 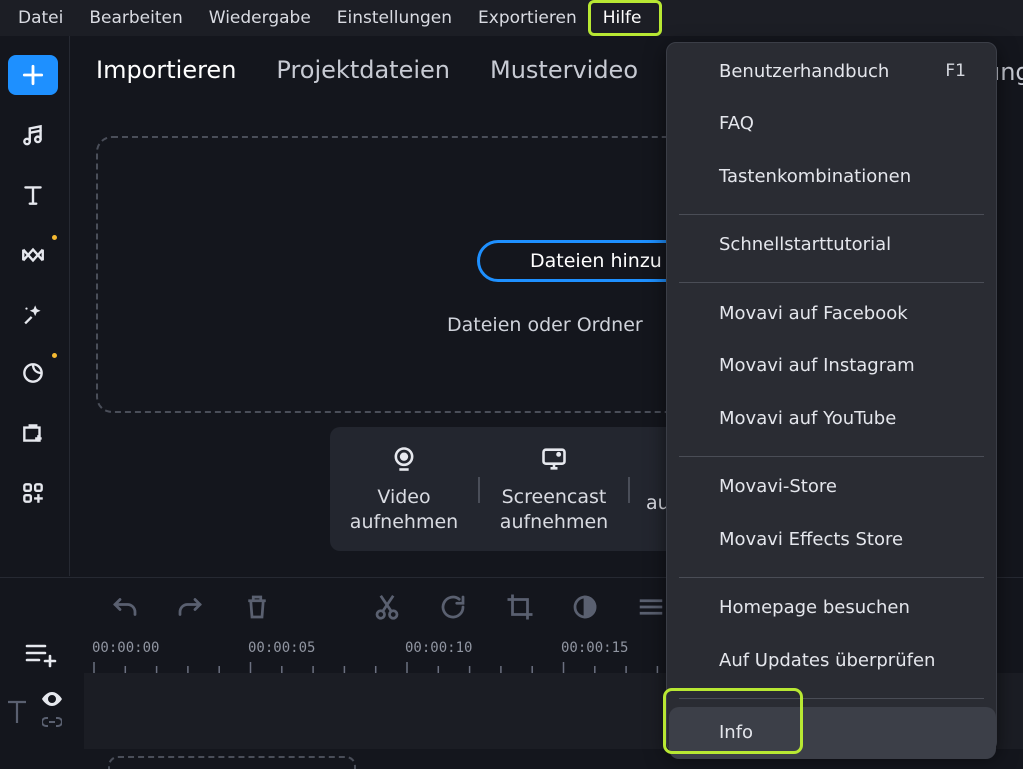 What do you see at coordinates (831, 124) in the screenshot?
I see `menu-item-faq: FAQ` at bounding box center [831, 124].